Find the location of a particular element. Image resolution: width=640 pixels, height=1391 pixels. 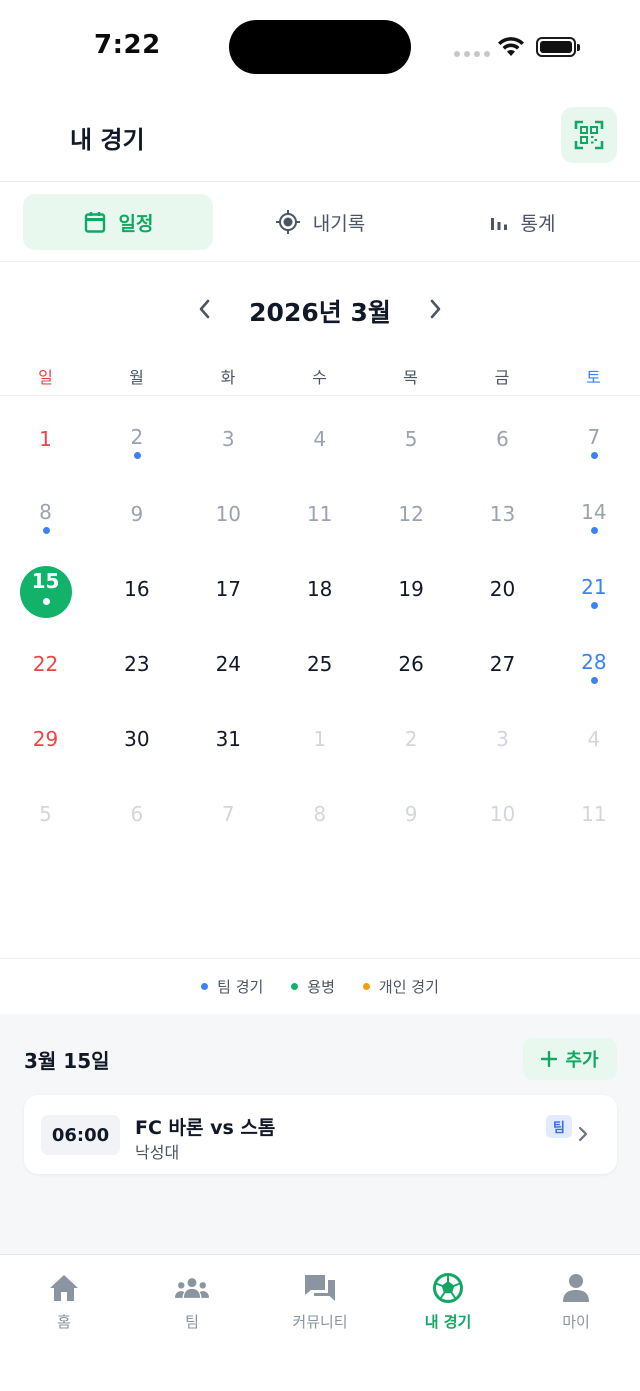

calendar-day-number: 31 is located at coordinates (228, 739).